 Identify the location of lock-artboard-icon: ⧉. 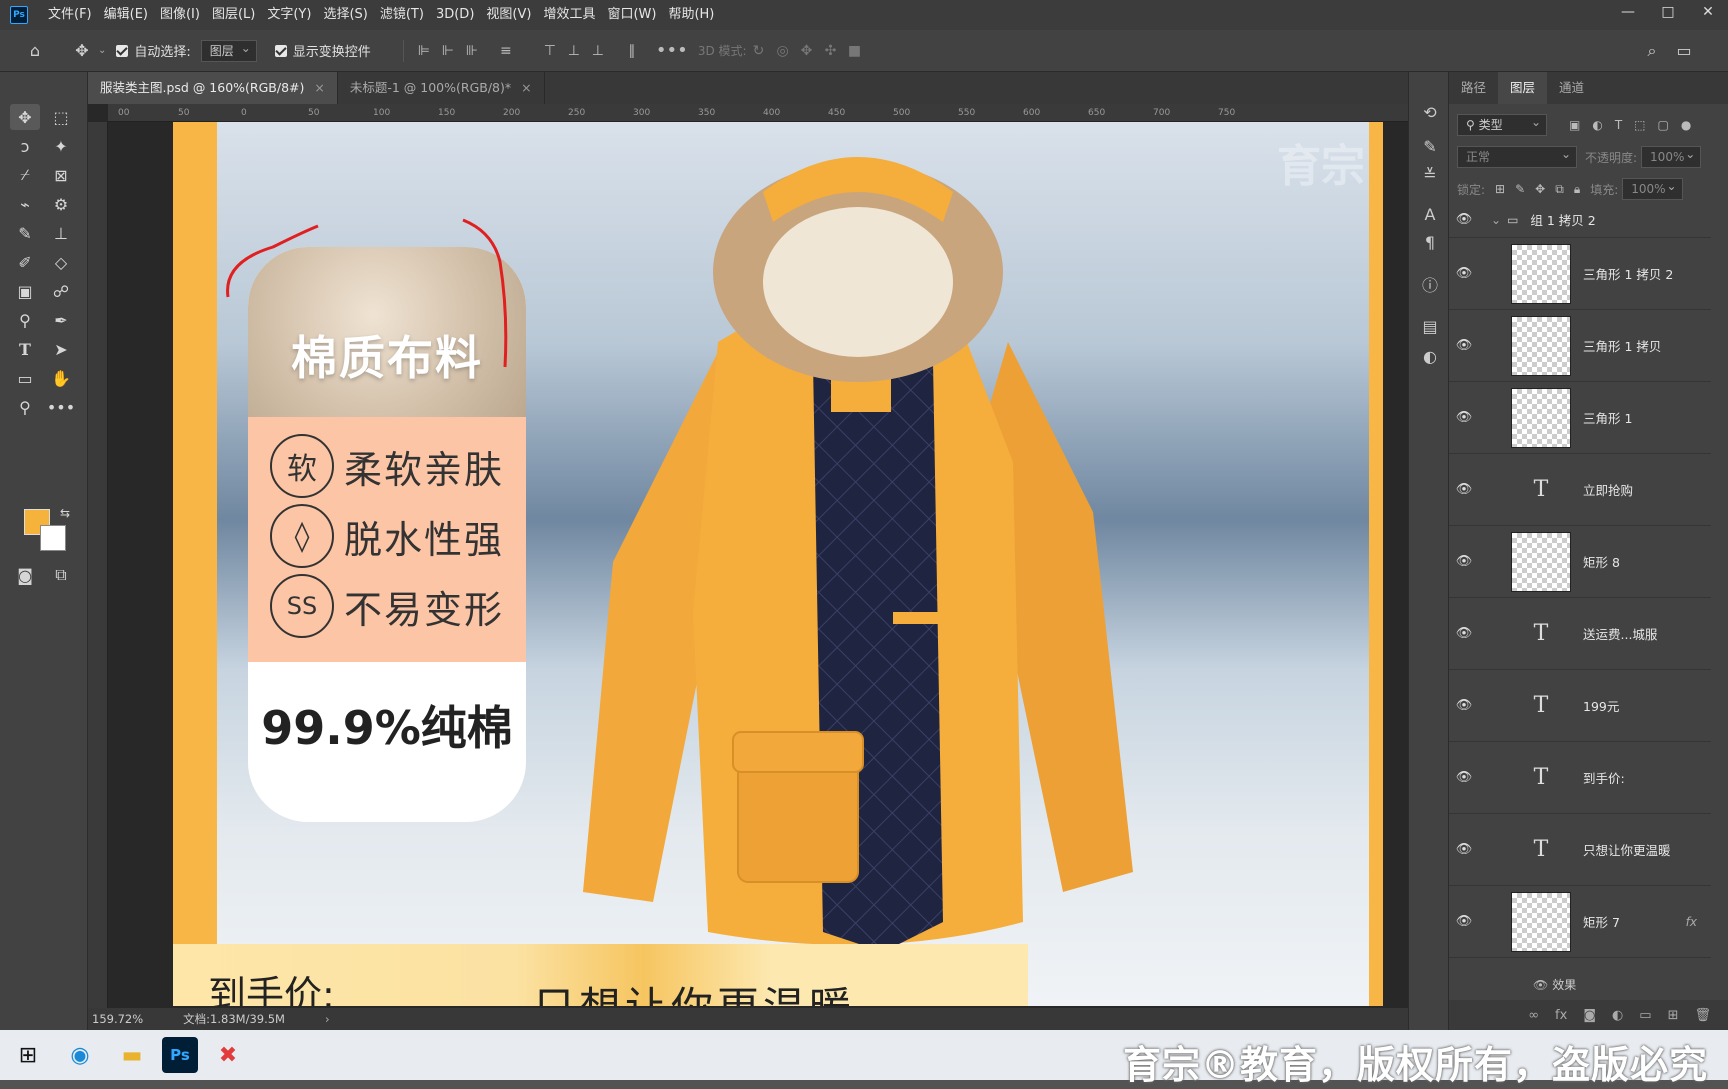
(1559, 189).